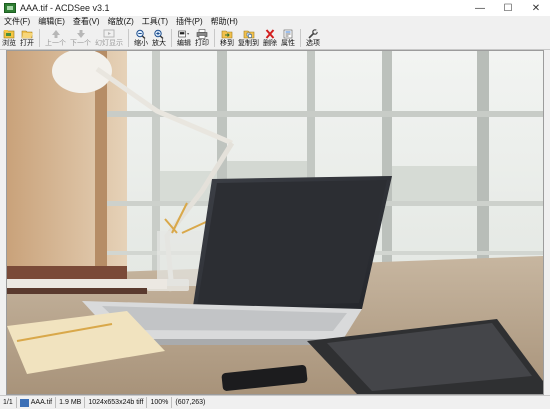  I want to click on copy-to-label: 复制到, so click(248, 43).